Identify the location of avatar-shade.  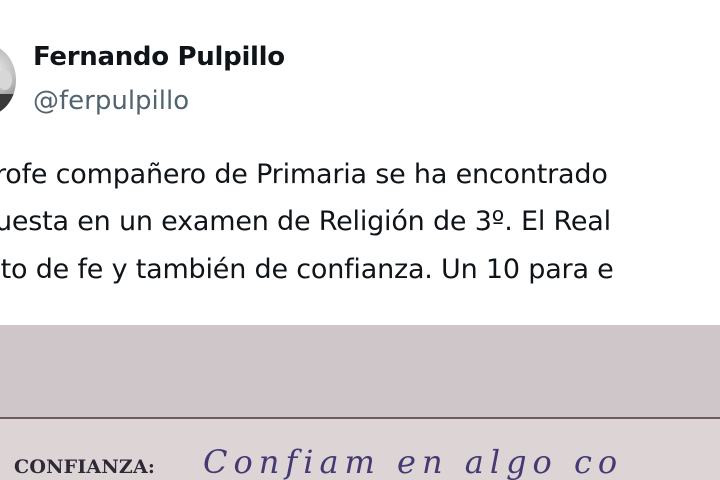
(8, 105).